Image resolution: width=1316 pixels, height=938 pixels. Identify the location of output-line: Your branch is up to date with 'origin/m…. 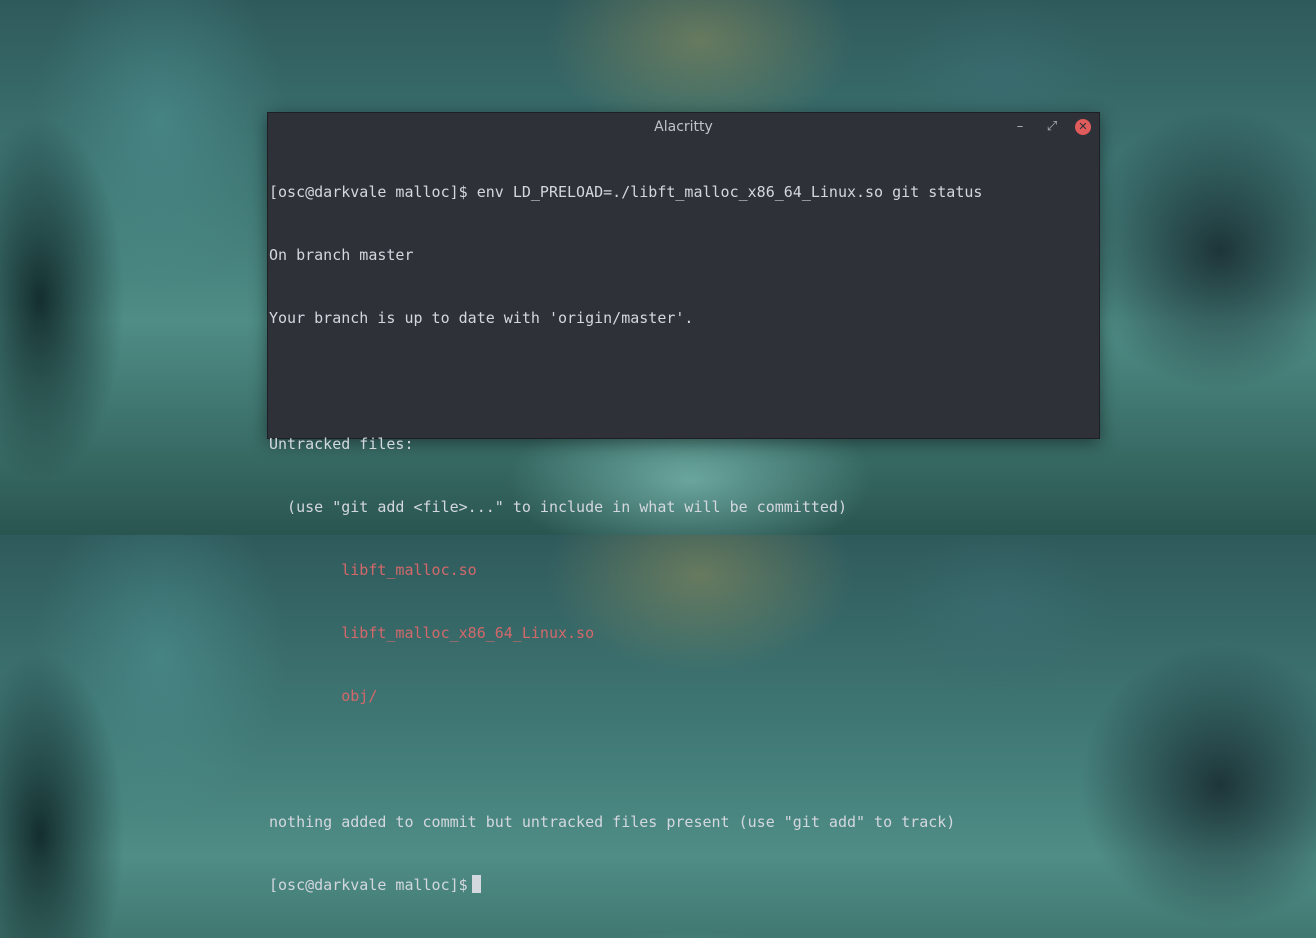
(481, 318).